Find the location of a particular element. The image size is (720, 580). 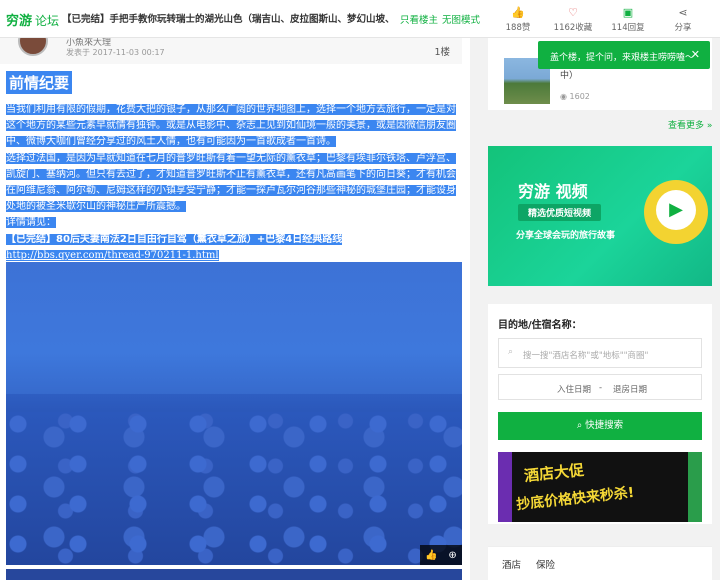

toast-text: 盖个楼，提个问，来艰楼主唠唠嗑～ is located at coordinates (622, 58).